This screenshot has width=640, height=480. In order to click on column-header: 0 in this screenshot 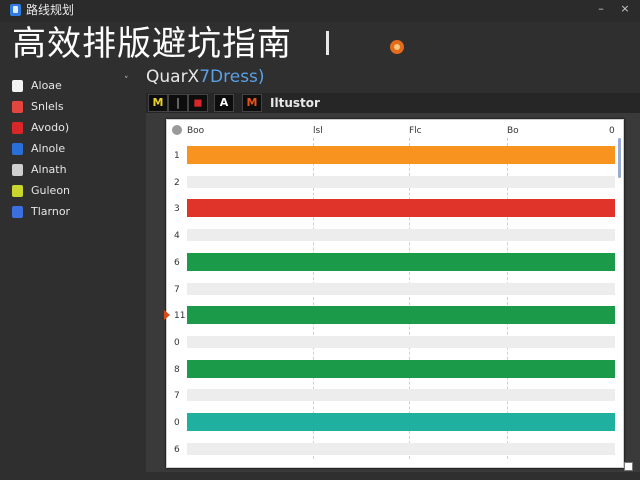, I will do `click(612, 131)`.